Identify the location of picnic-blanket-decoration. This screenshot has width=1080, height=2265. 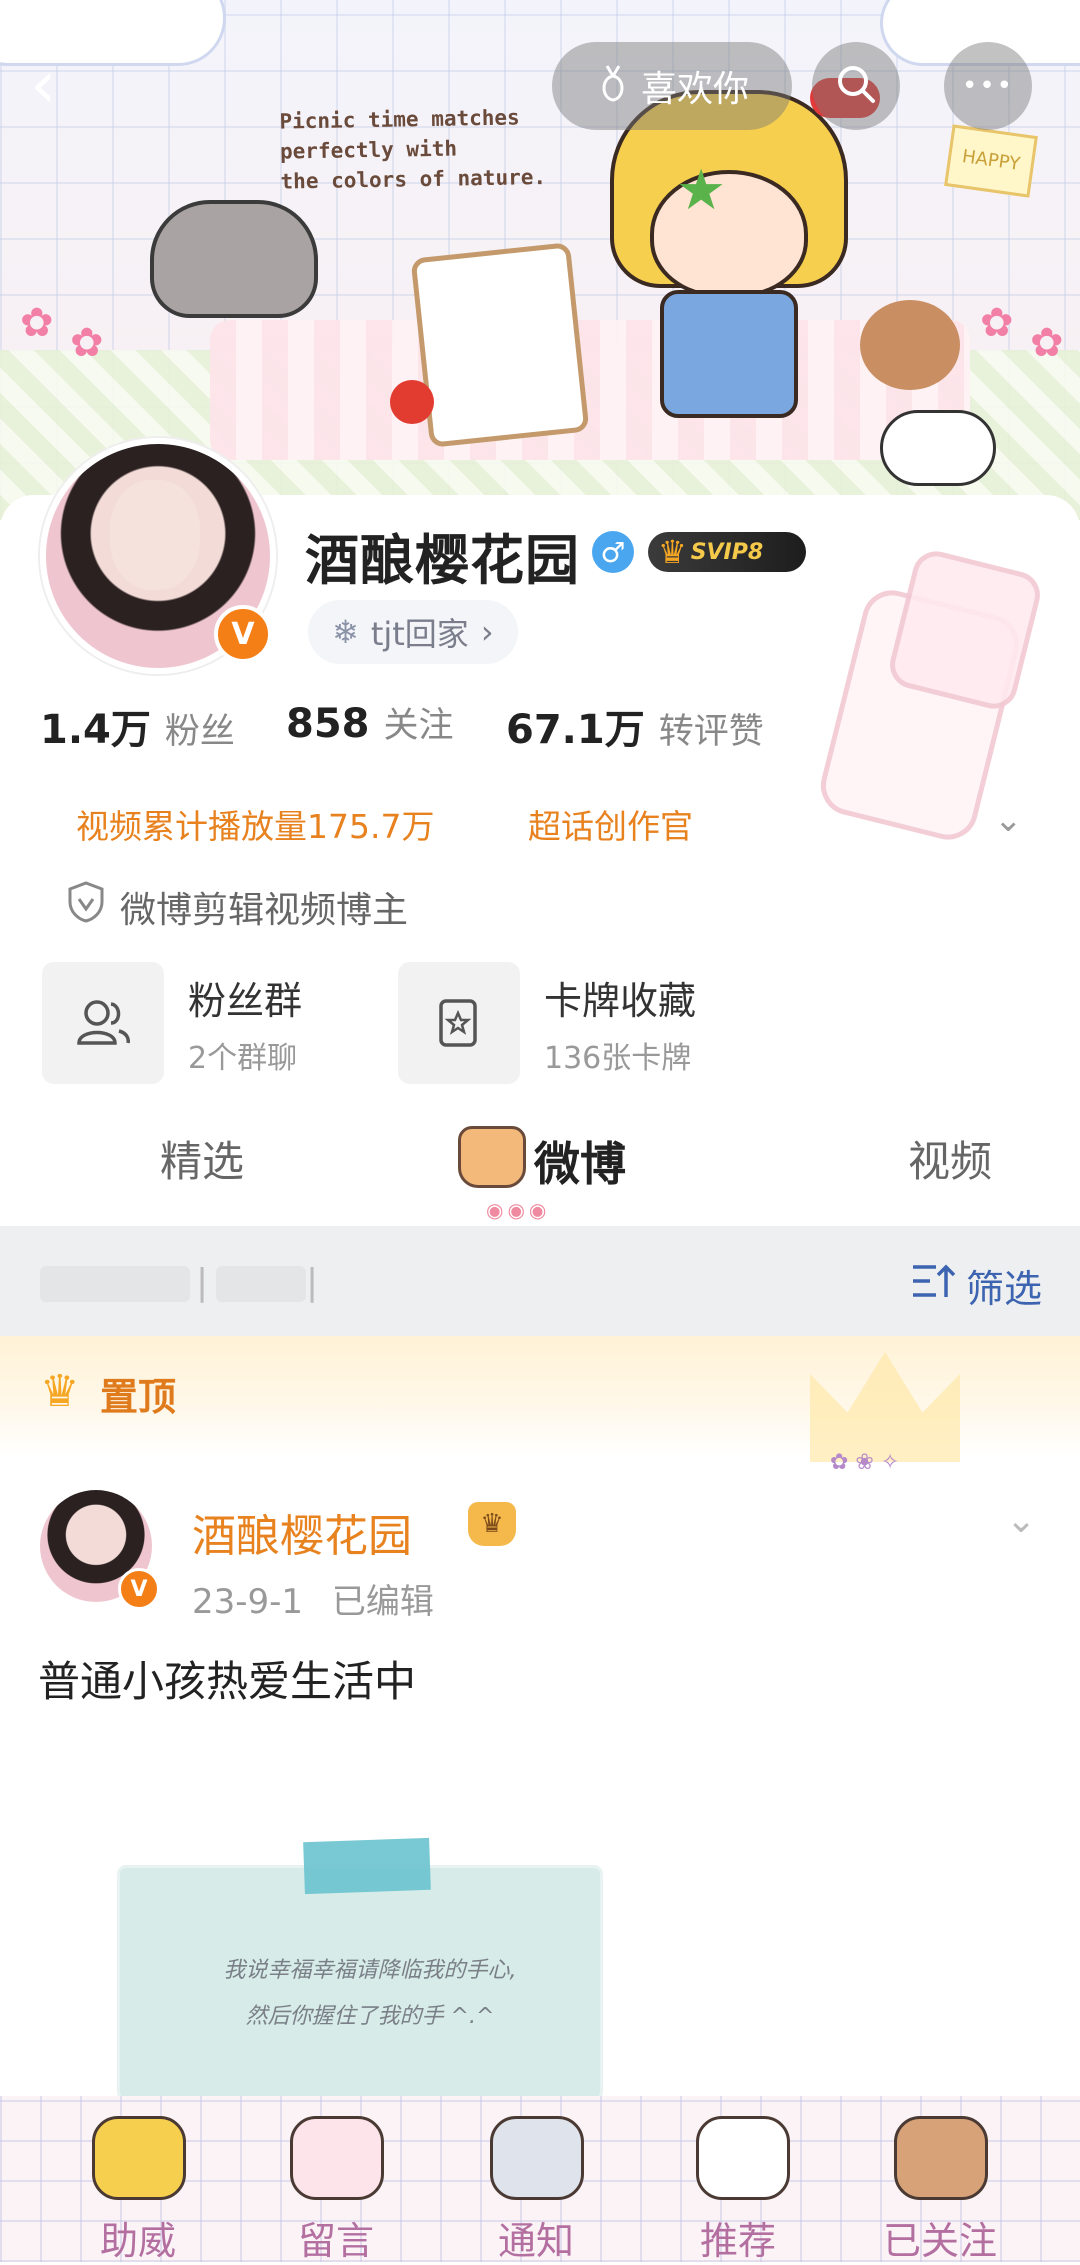
(590, 390).